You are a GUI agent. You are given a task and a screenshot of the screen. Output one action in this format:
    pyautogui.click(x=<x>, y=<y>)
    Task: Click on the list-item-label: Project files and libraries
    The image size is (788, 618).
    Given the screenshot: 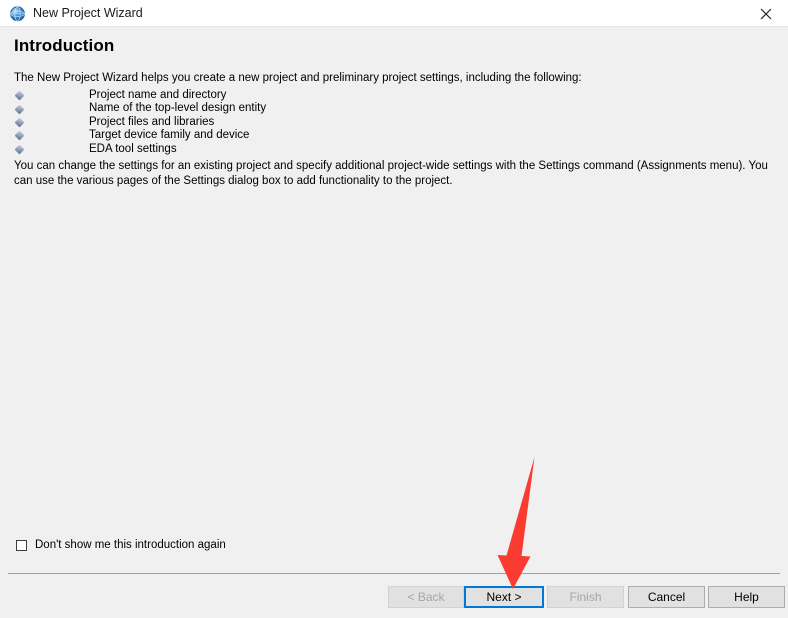 What is the action you would take?
    pyautogui.click(x=152, y=121)
    